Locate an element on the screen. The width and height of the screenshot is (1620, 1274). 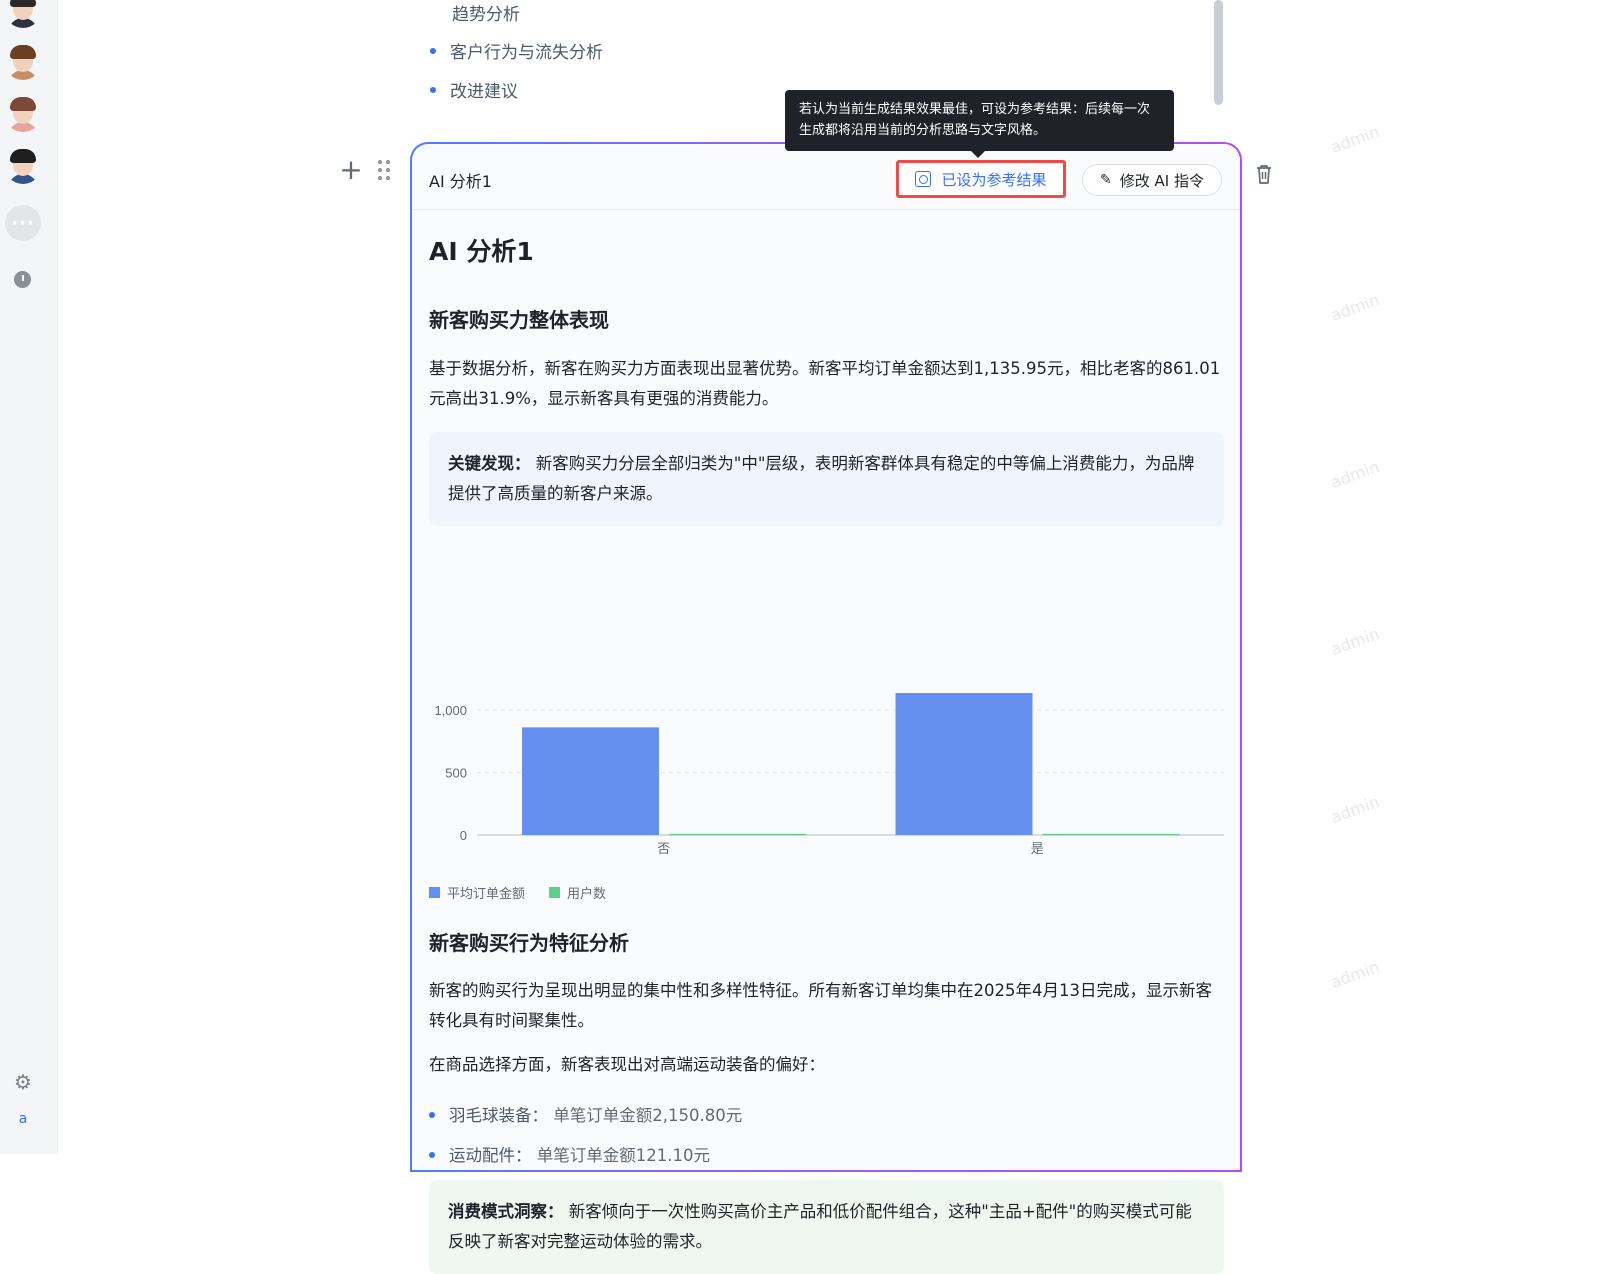
analysis-title: AI 分析1 is located at coordinates (481, 251).